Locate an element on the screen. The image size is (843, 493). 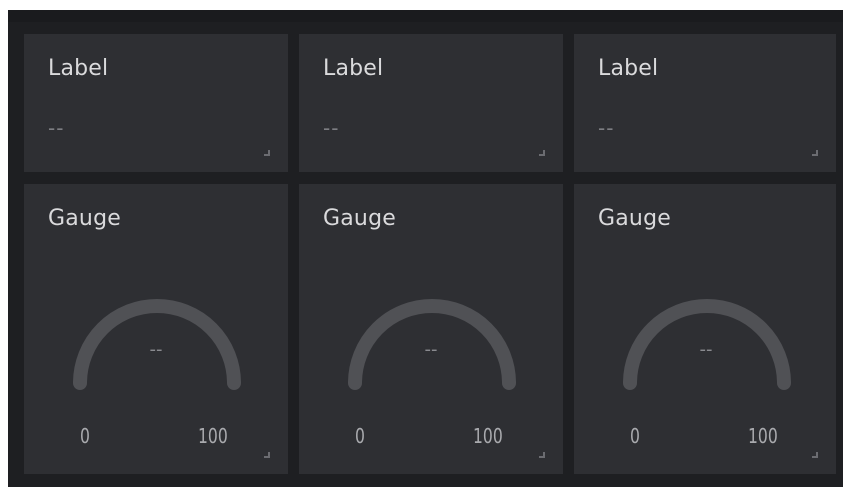
label-widget-3: Label -- is located at coordinates (705, 103).